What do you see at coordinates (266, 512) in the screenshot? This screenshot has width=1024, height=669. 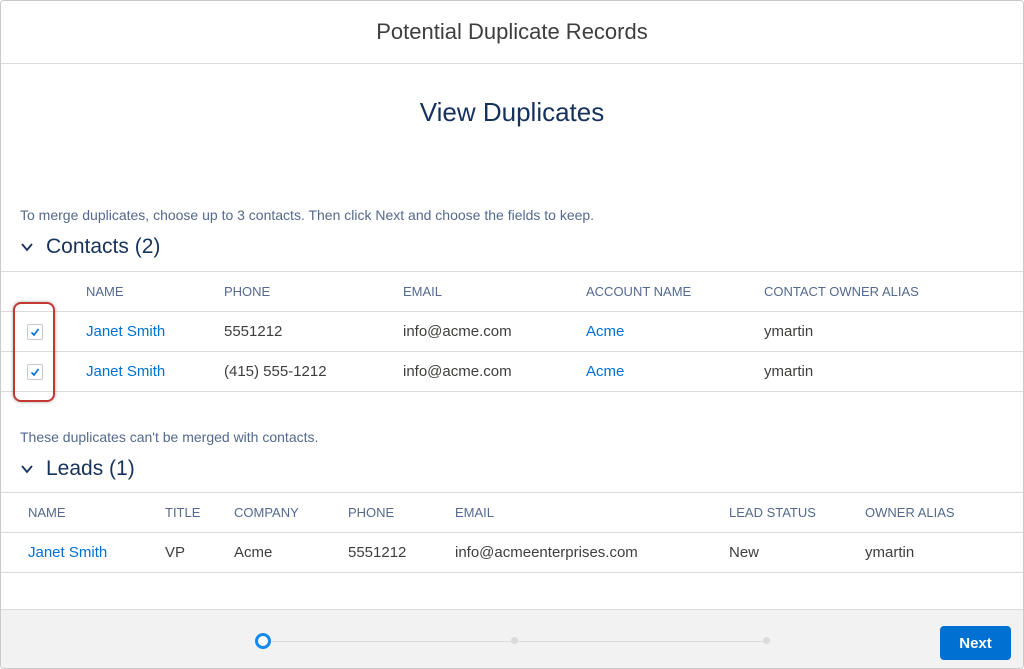 I see `column-header-company: COMPANY` at bounding box center [266, 512].